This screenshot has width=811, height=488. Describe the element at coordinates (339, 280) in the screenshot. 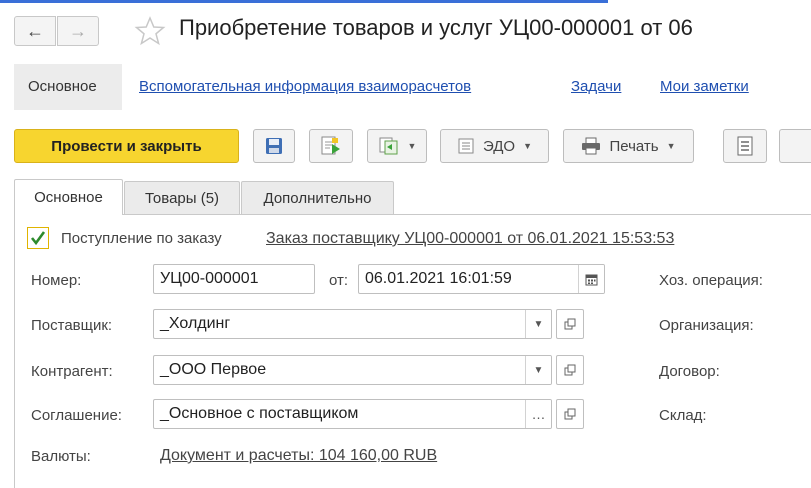

I see `date-label: от:` at that location.